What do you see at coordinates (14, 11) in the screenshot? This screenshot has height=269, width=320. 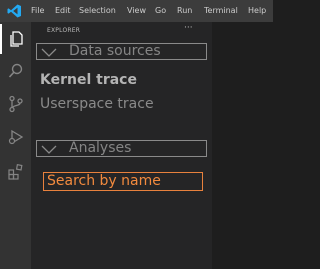 I see `vscode-logo-icon` at bounding box center [14, 11].